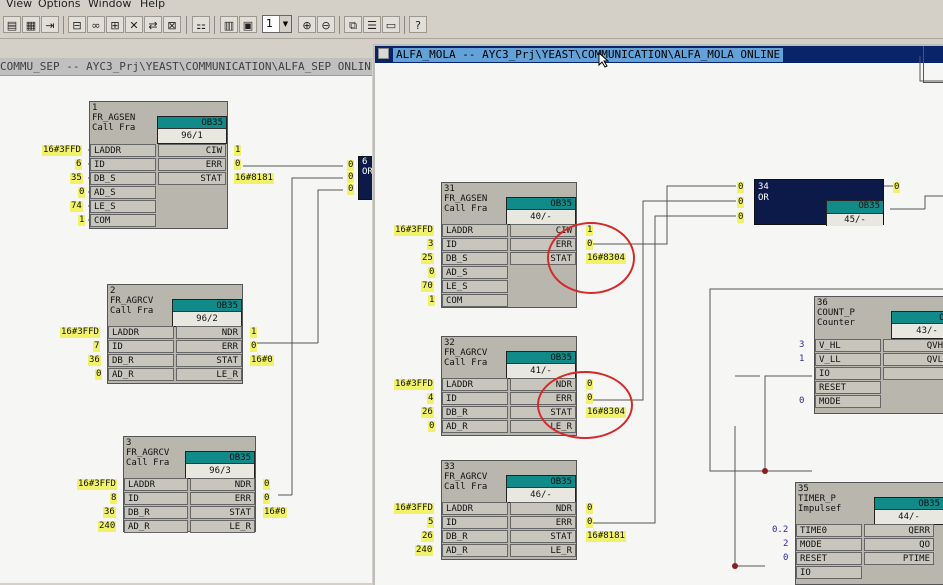 The image size is (943, 585). What do you see at coordinates (152, 5) in the screenshot?
I see `menu-help: Help` at bounding box center [152, 5].